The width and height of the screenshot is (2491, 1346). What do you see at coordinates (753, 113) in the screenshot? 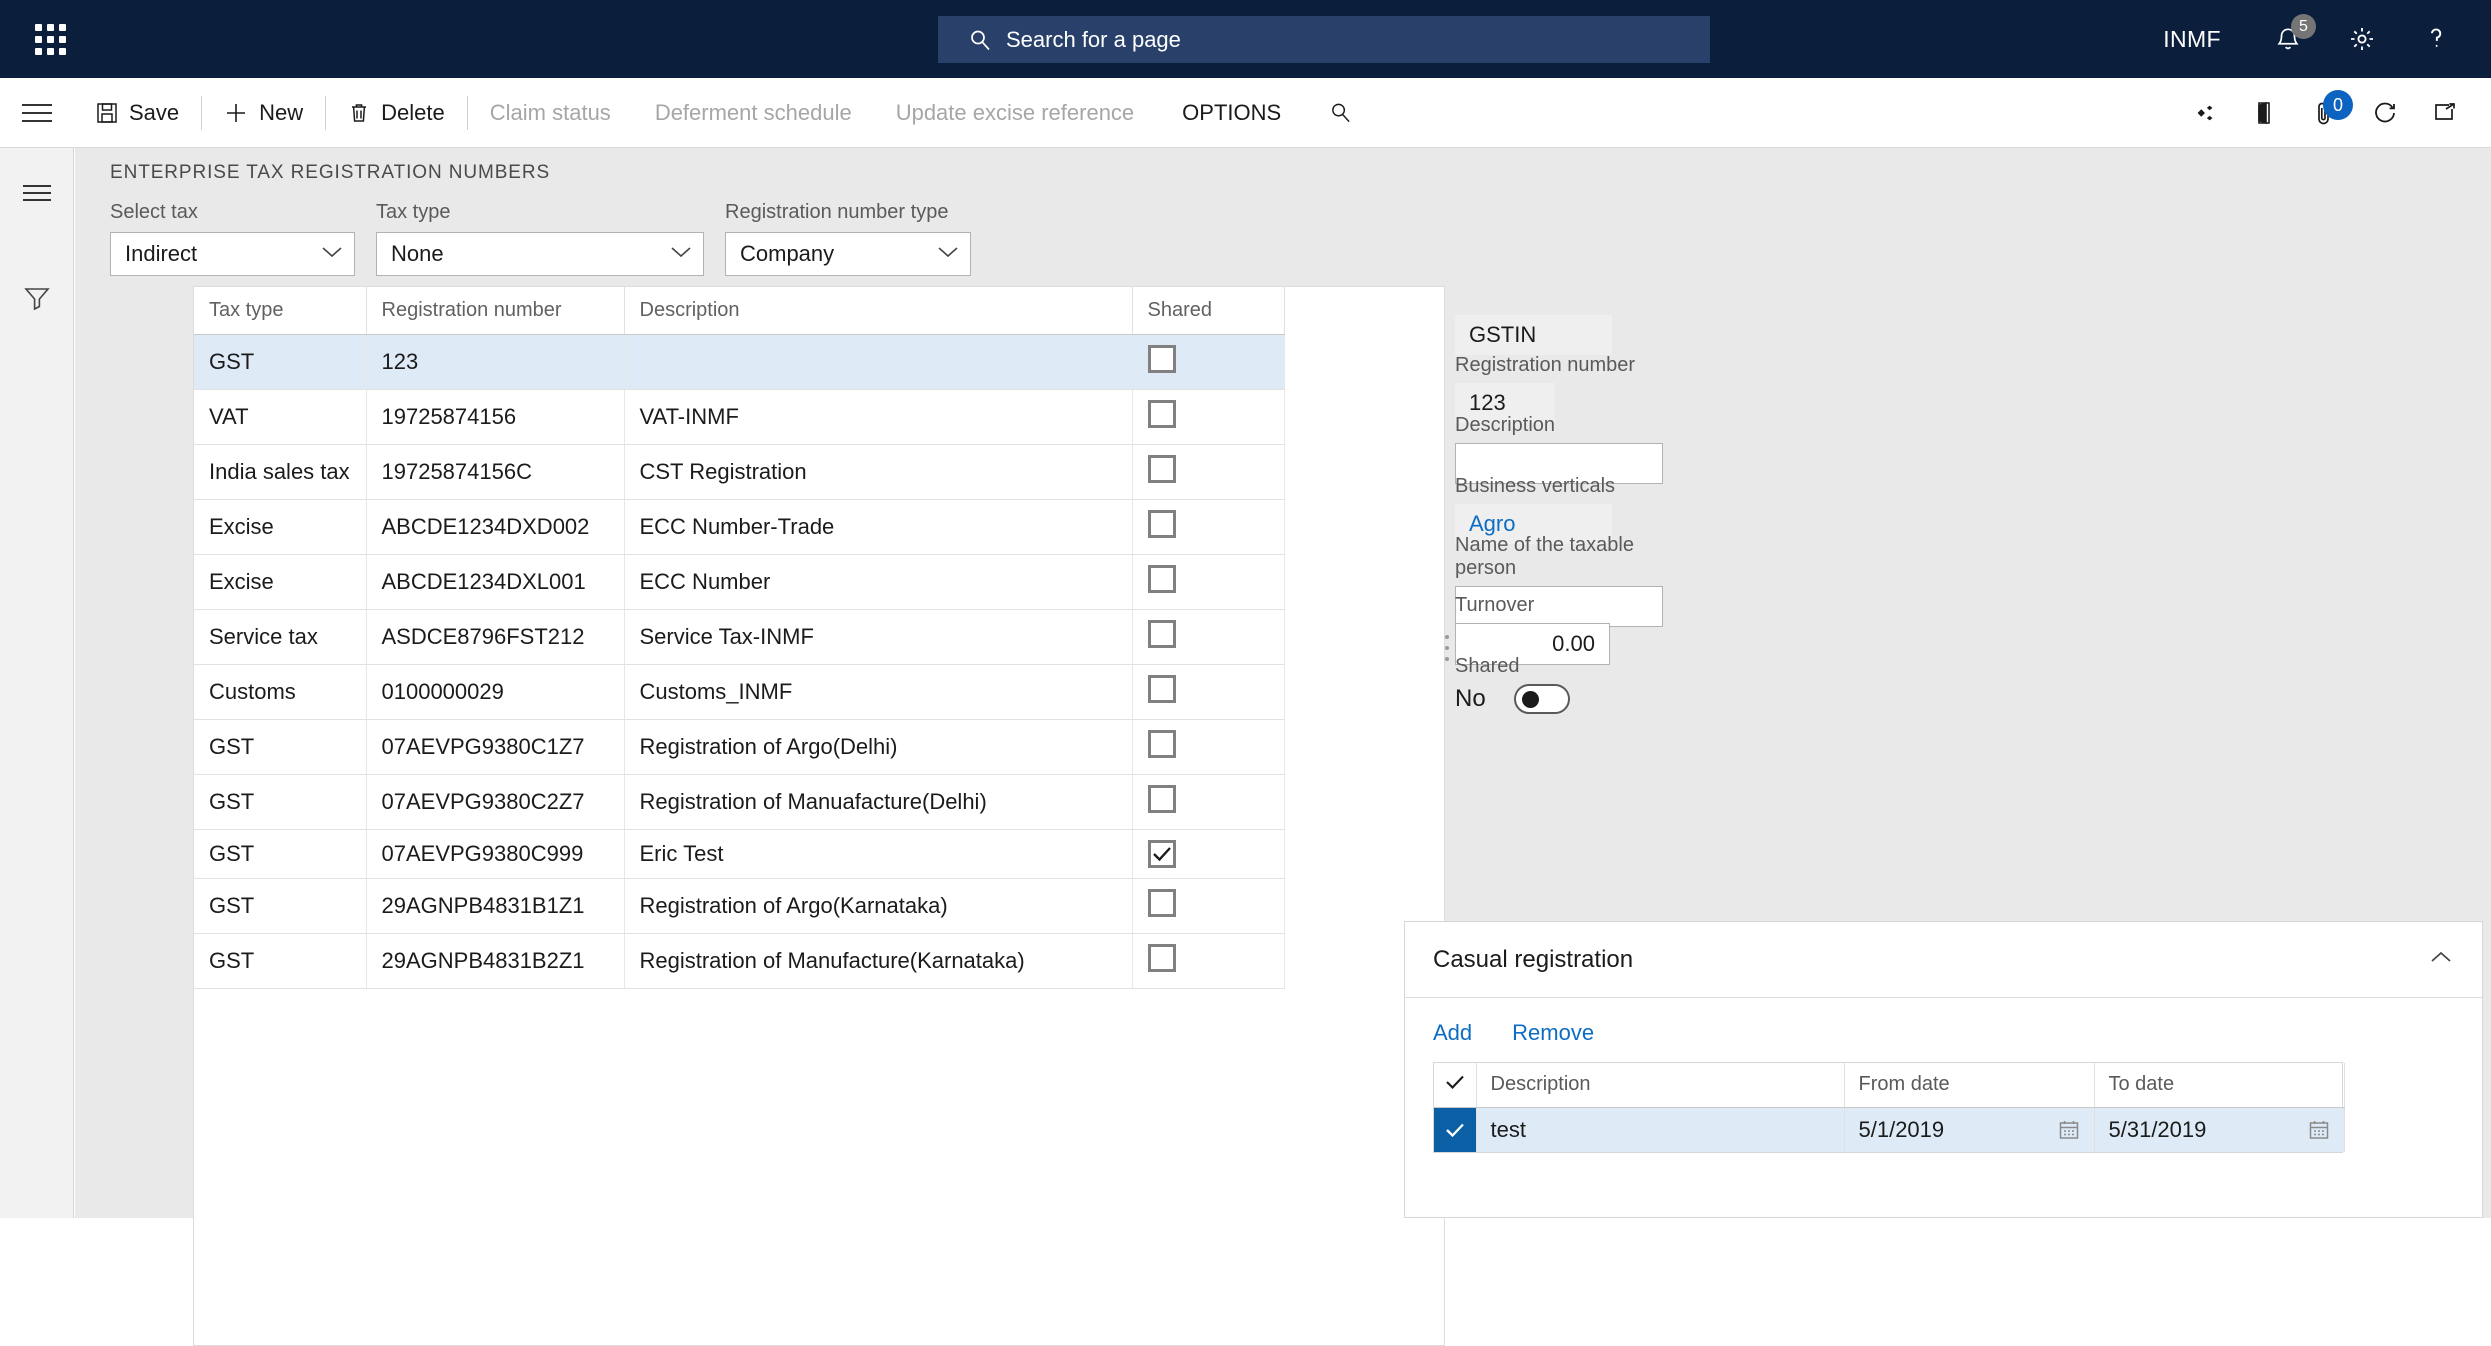
I see `deferment-schedule-button: Deferment schedule` at bounding box center [753, 113].